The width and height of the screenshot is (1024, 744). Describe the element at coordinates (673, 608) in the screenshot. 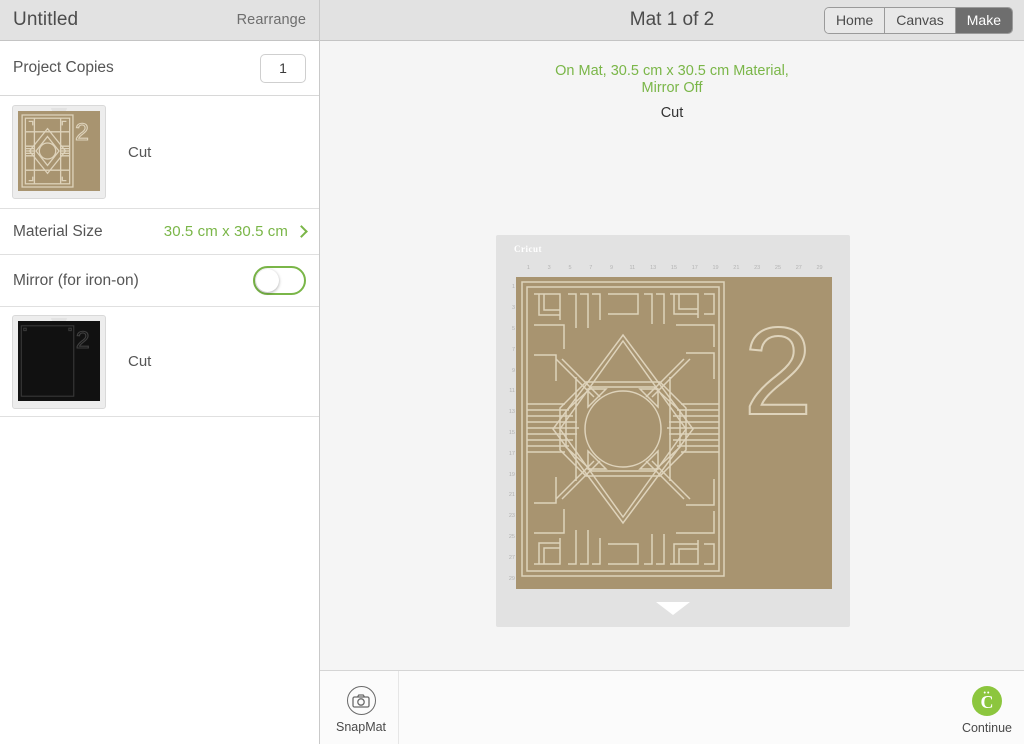

I see `mat-feed-arrow-icon` at that location.